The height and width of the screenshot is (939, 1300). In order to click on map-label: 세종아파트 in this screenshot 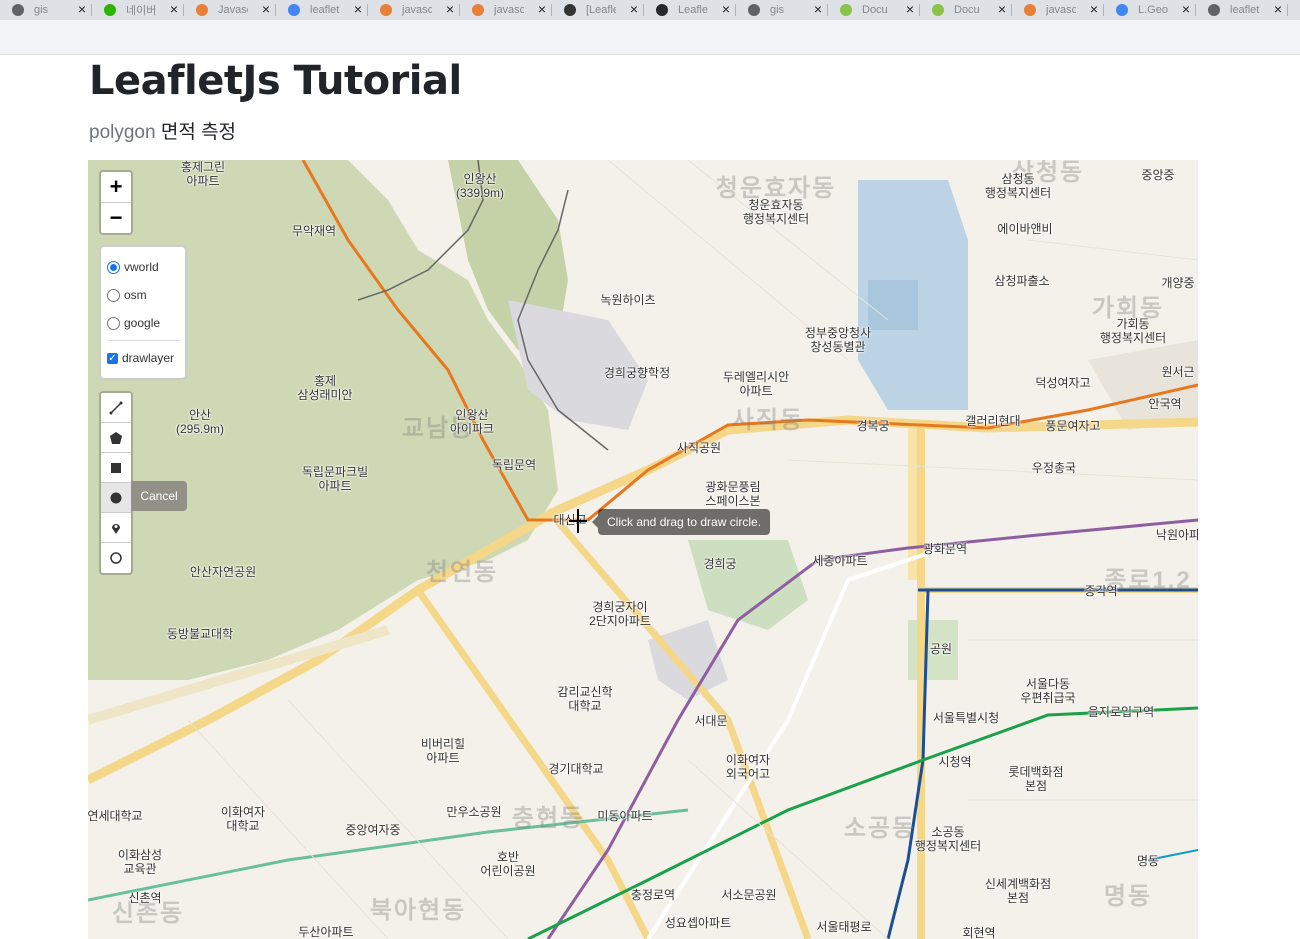, I will do `click(840, 561)`.